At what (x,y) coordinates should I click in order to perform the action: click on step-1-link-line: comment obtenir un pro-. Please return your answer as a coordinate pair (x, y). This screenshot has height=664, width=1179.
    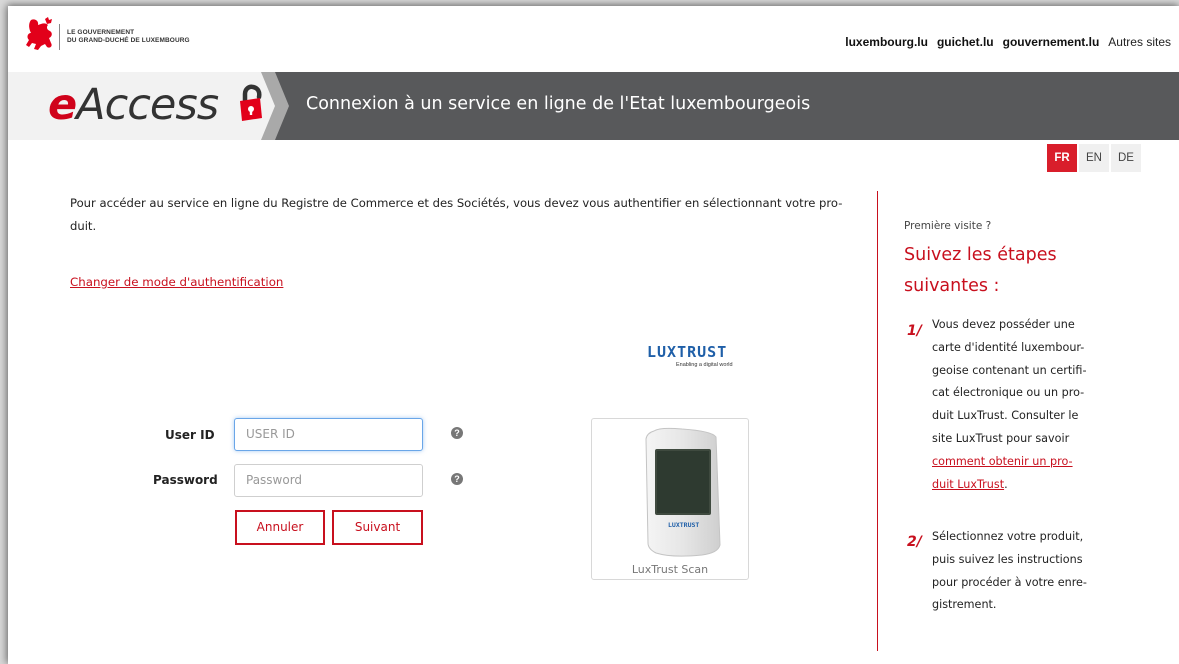
    Looking at the image, I should click on (1017, 462).